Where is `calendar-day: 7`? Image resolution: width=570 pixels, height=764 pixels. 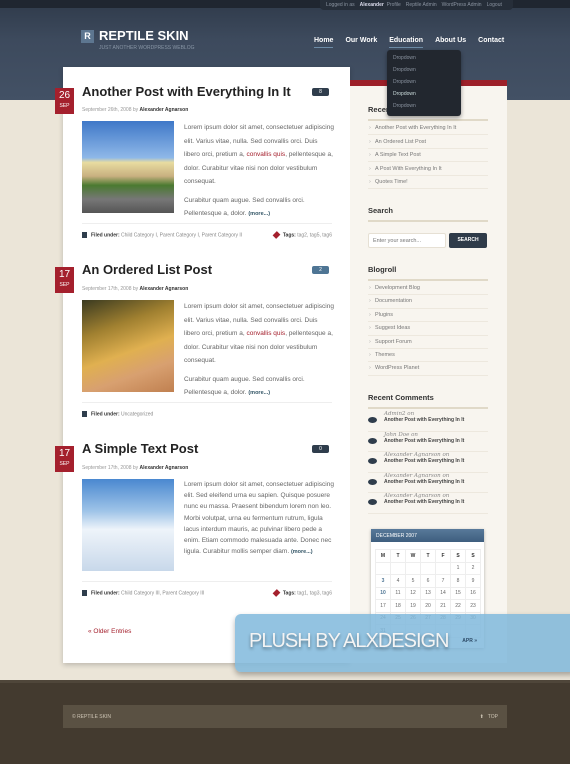
calendar-day: 7 is located at coordinates (443, 581).